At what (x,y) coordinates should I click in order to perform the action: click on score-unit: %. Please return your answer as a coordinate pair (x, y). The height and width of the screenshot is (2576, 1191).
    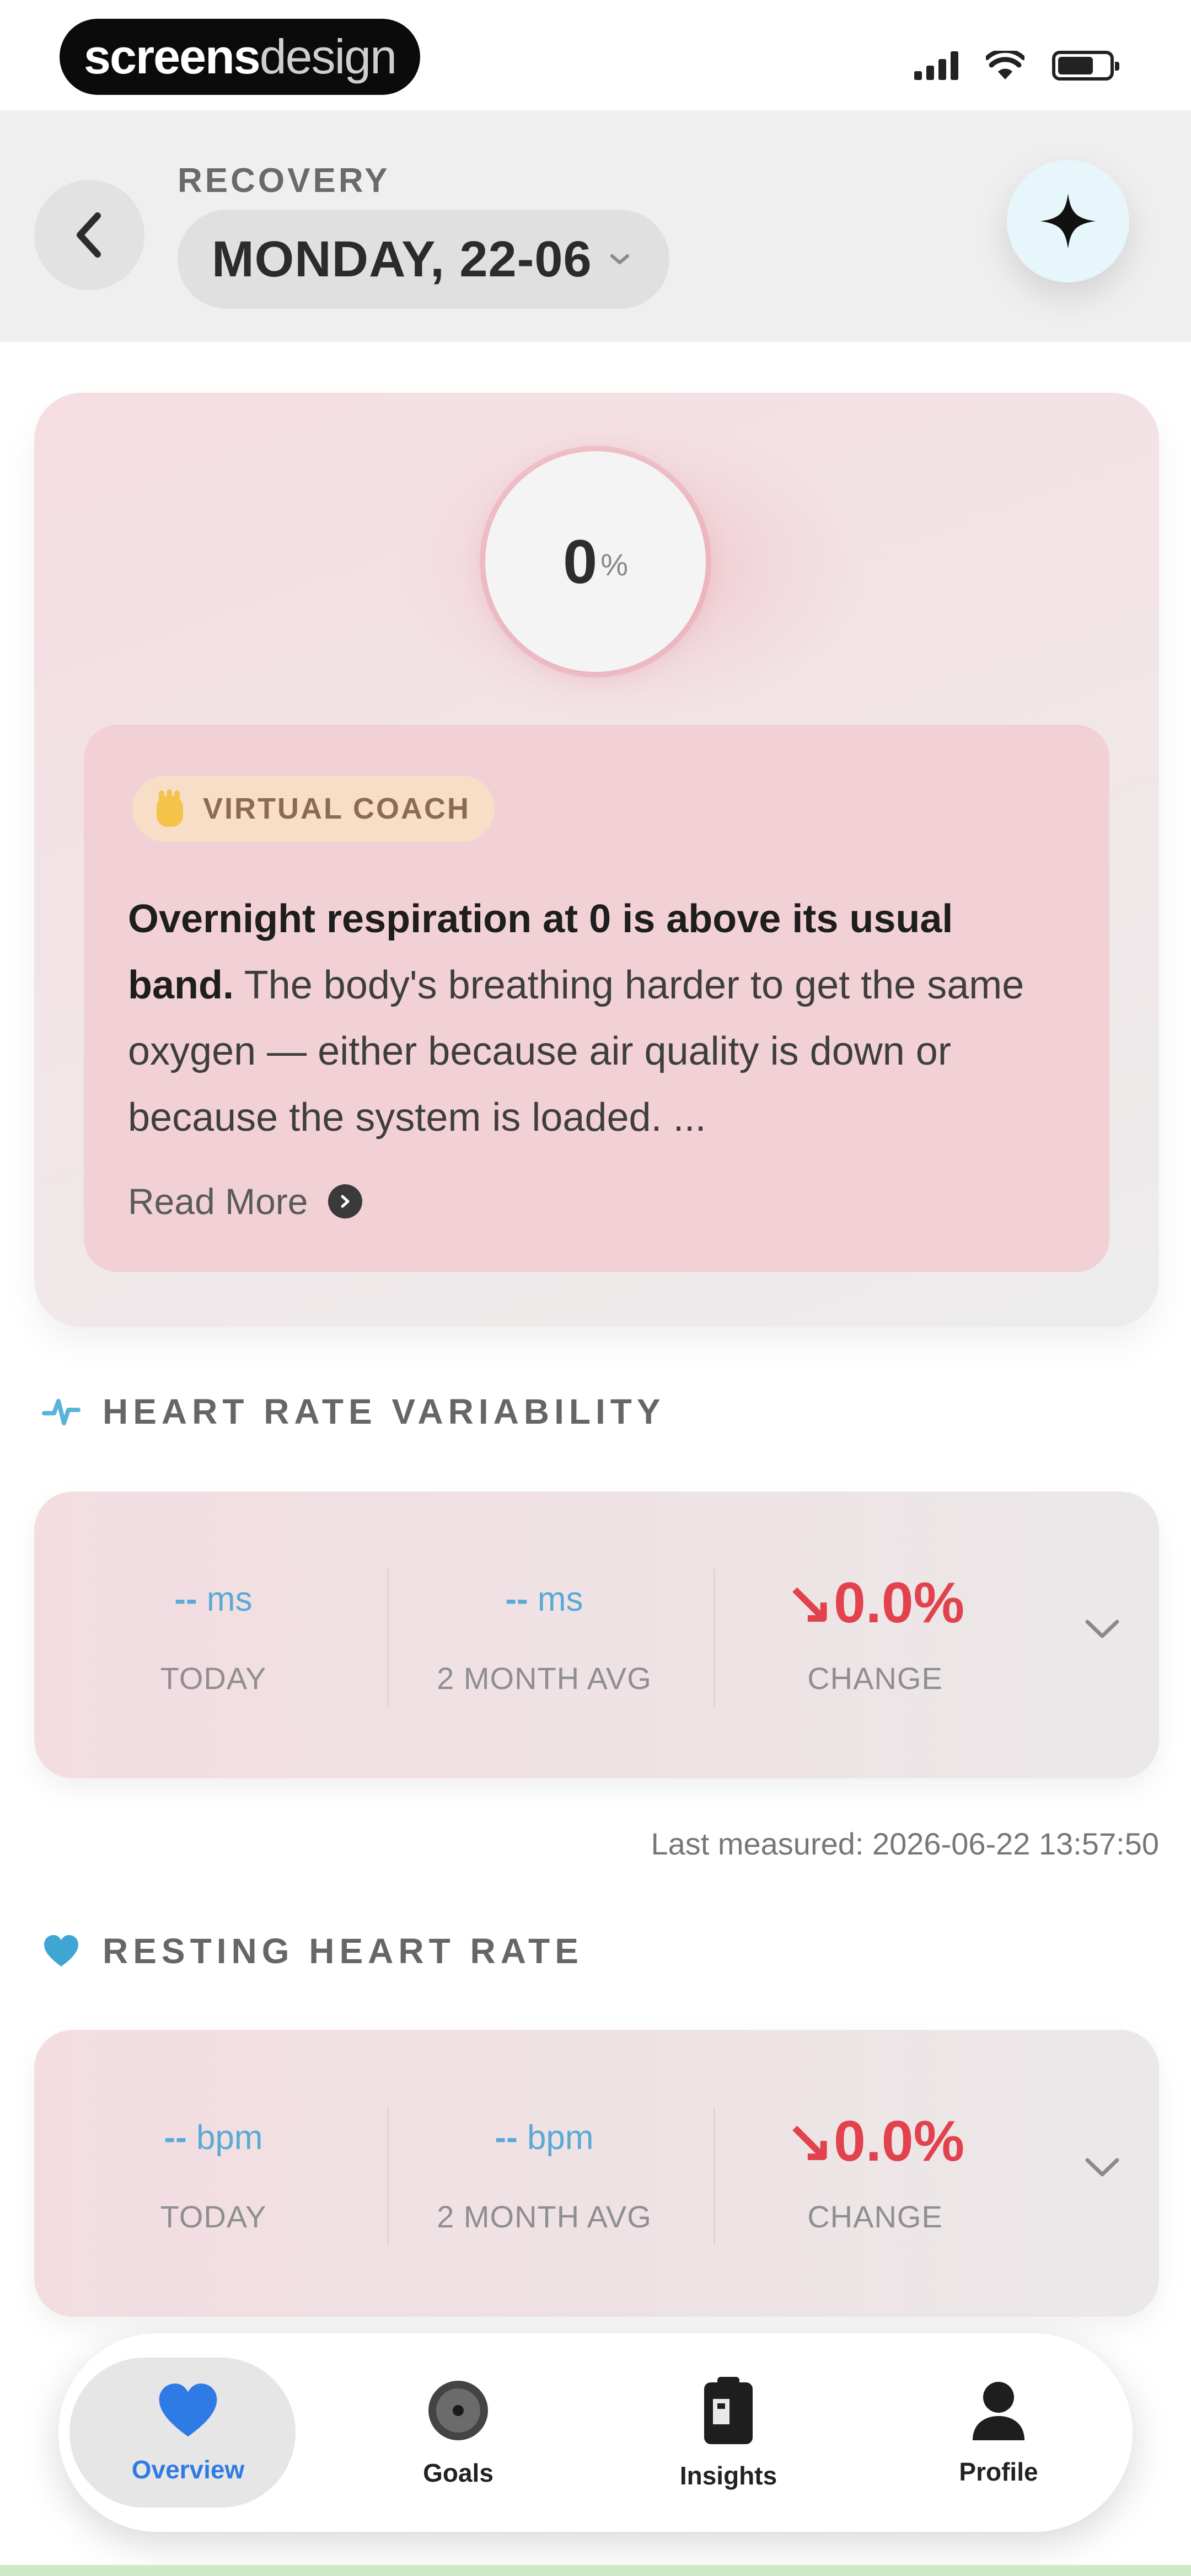
    Looking at the image, I should click on (614, 564).